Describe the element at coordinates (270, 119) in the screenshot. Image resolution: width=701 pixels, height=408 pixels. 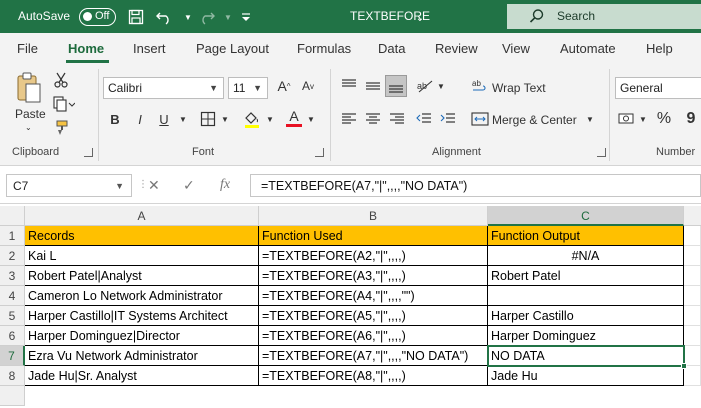
I see `fill-color-dropdown-icon: ▼` at that location.